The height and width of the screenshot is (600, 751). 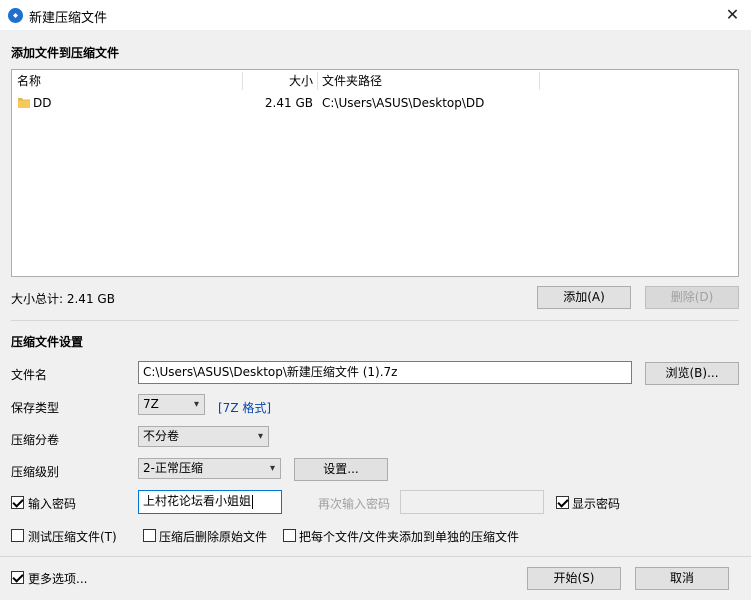 What do you see at coordinates (203, 436) in the screenshot?
I see `split-select: 不分卷 ▾` at bounding box center [203, 436].